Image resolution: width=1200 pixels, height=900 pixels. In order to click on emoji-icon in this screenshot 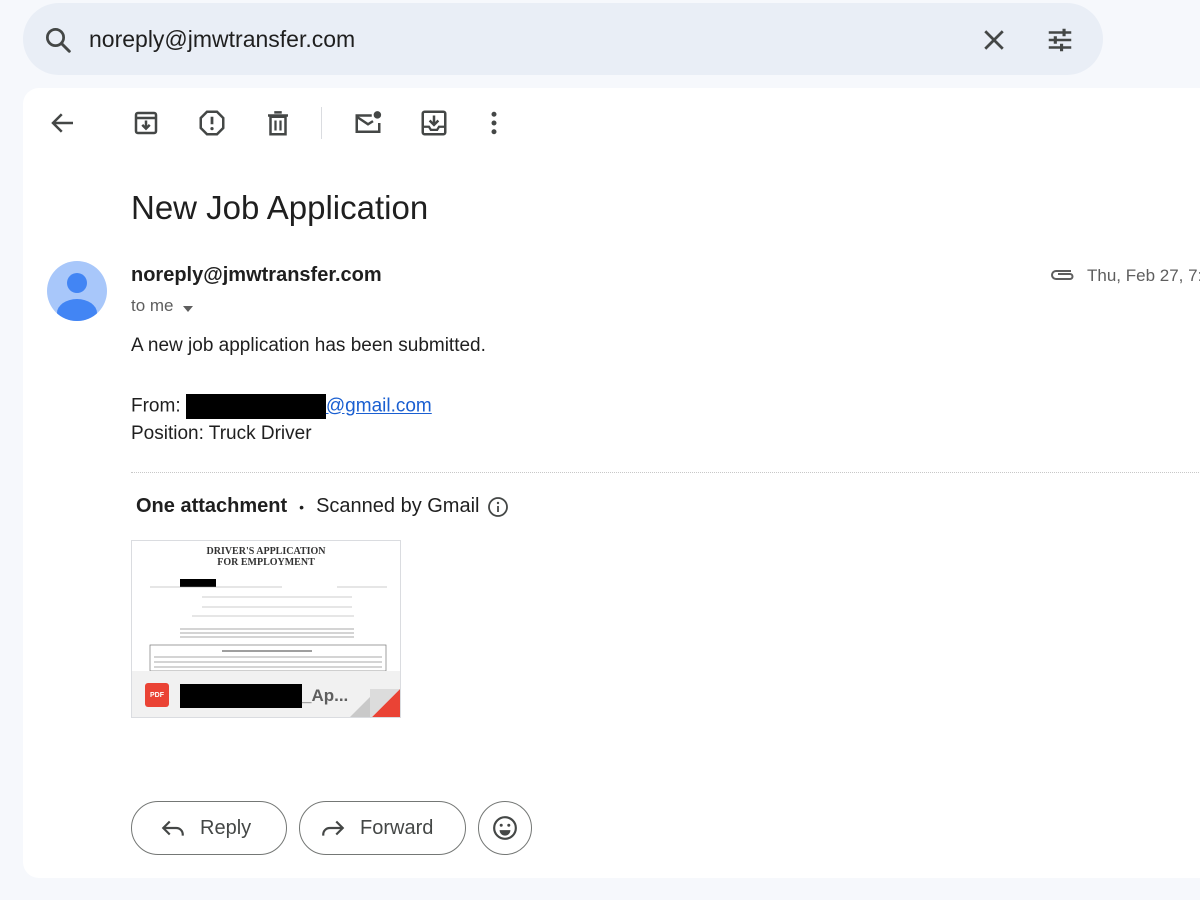, I will do `click(505, 828)`.